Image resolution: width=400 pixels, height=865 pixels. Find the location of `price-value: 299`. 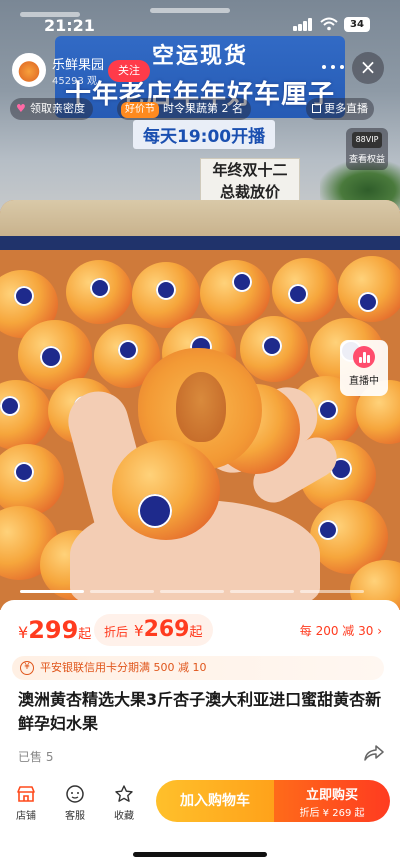

price-value: 299 is located at coordinates (53, 630).